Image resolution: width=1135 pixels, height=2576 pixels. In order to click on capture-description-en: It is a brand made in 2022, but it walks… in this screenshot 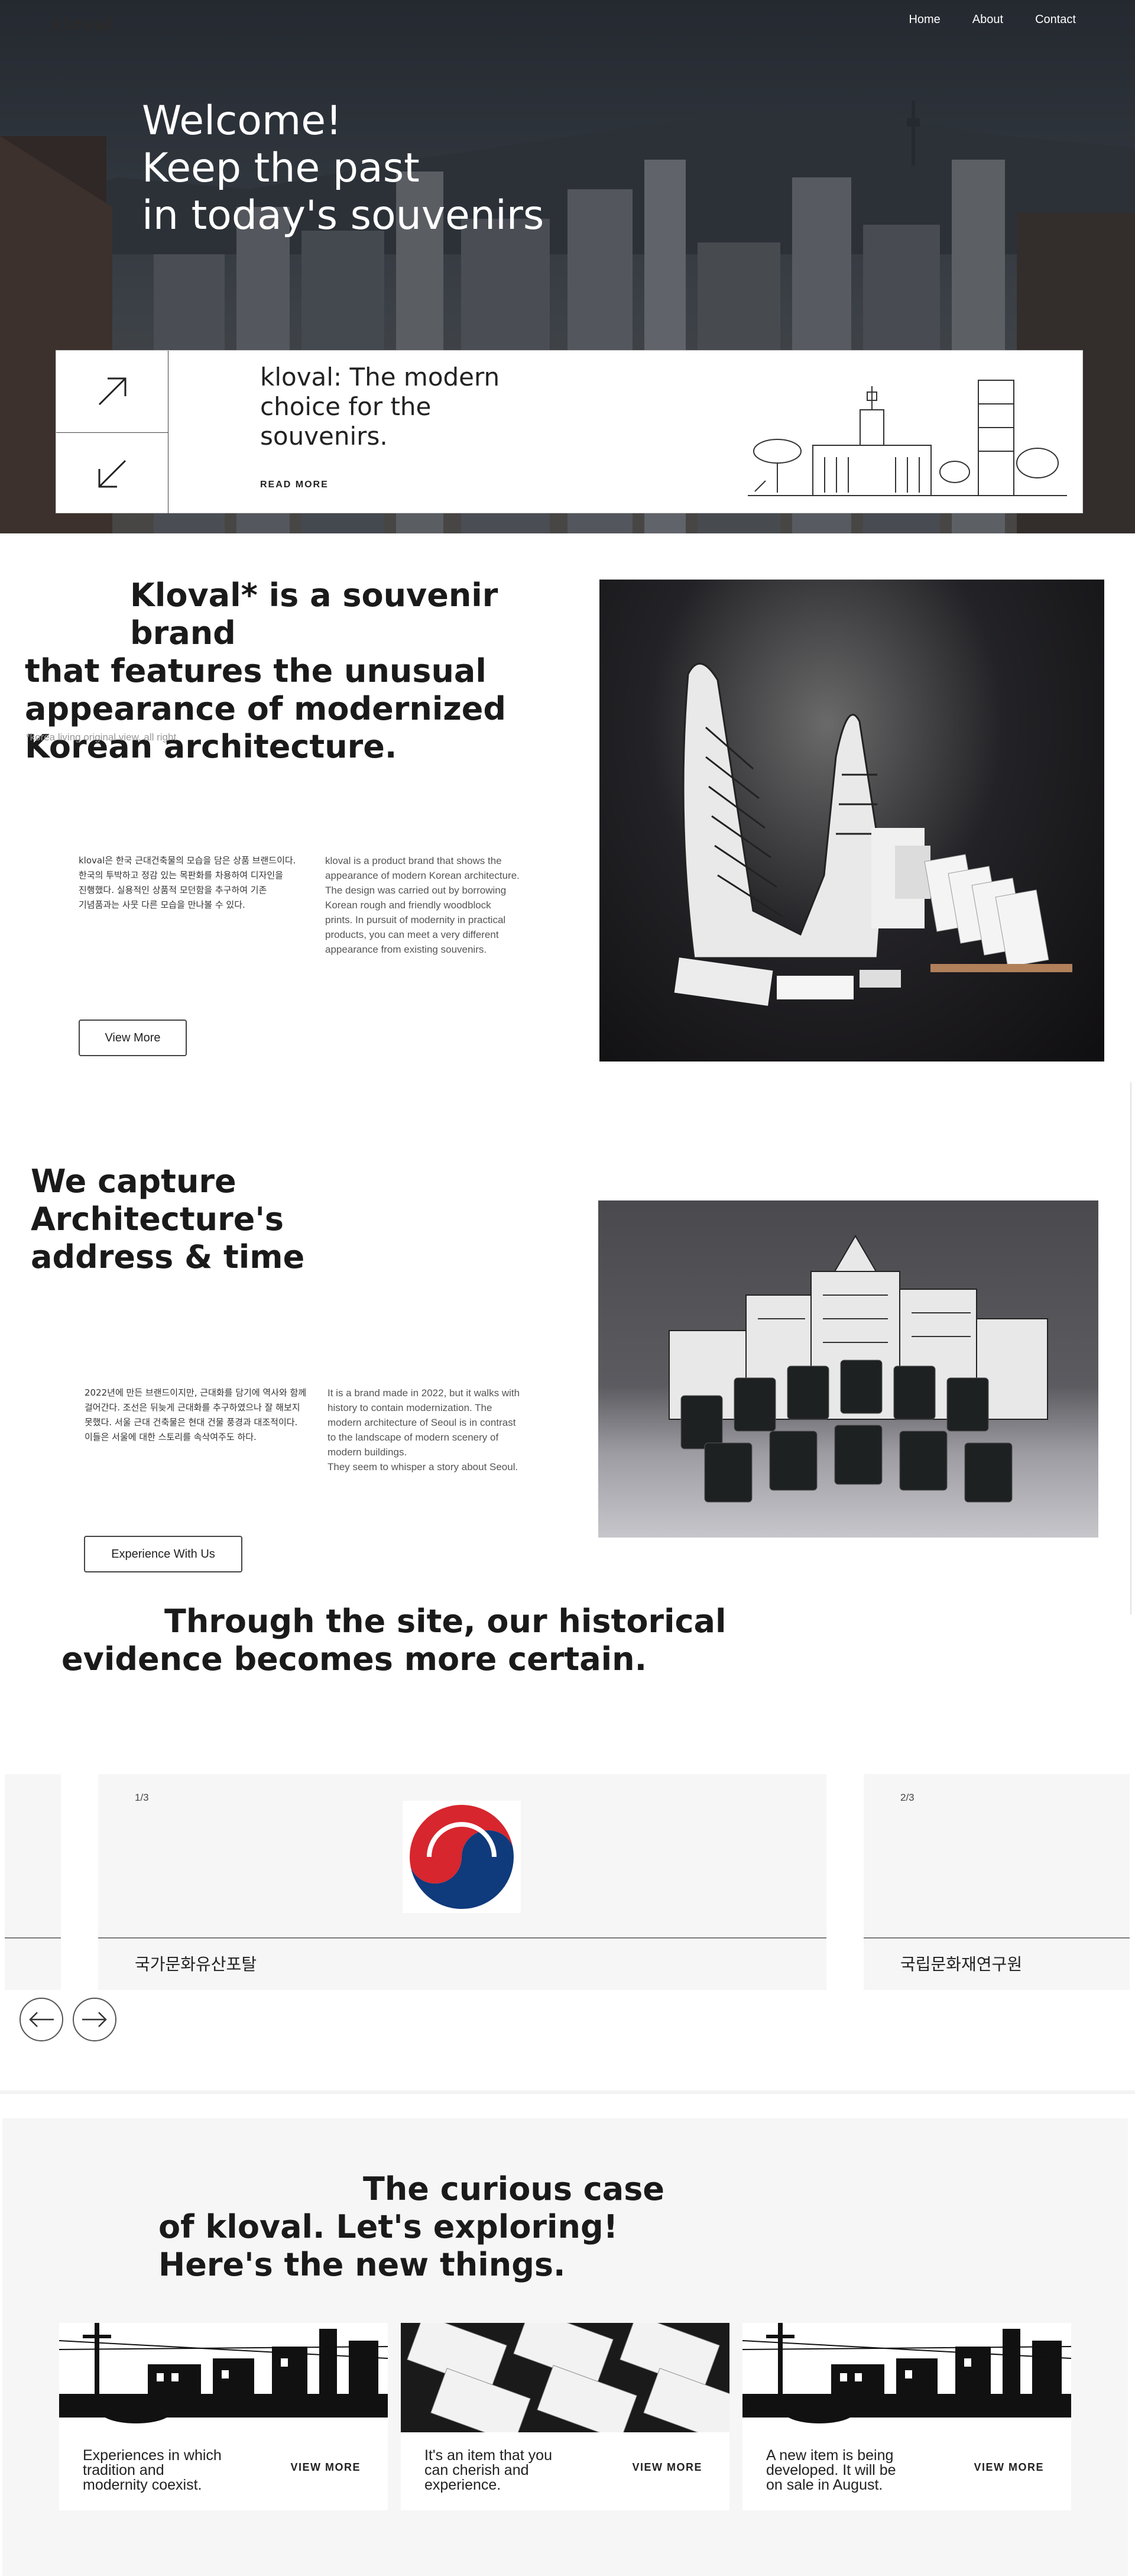, I will do `click(424, 1430)`.